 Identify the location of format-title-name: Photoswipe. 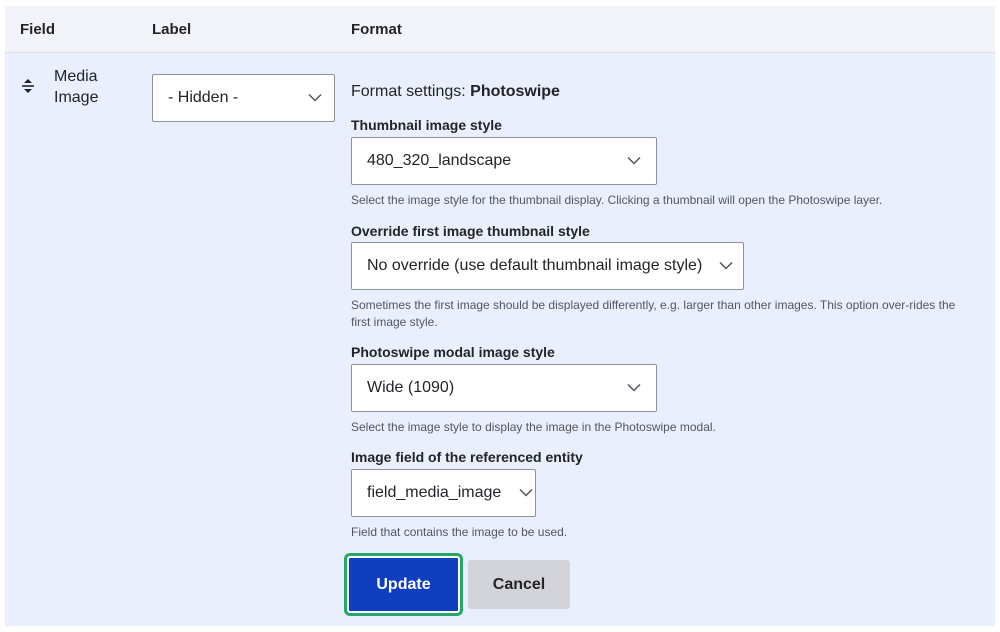
(515, 91).